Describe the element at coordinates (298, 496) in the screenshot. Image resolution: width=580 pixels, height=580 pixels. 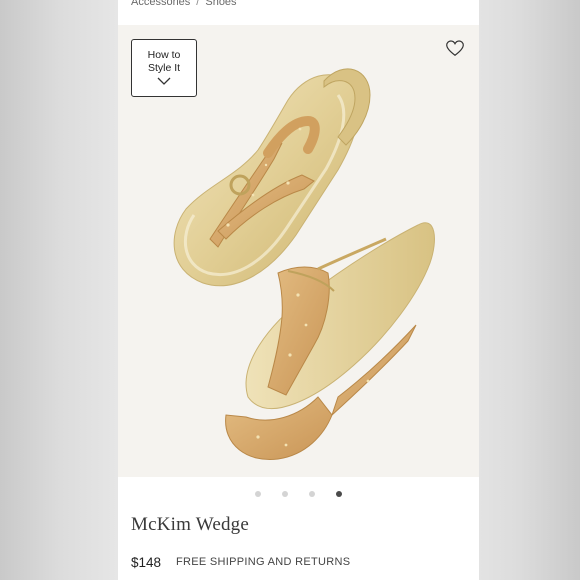
I see `carousel-indicators` at that location.